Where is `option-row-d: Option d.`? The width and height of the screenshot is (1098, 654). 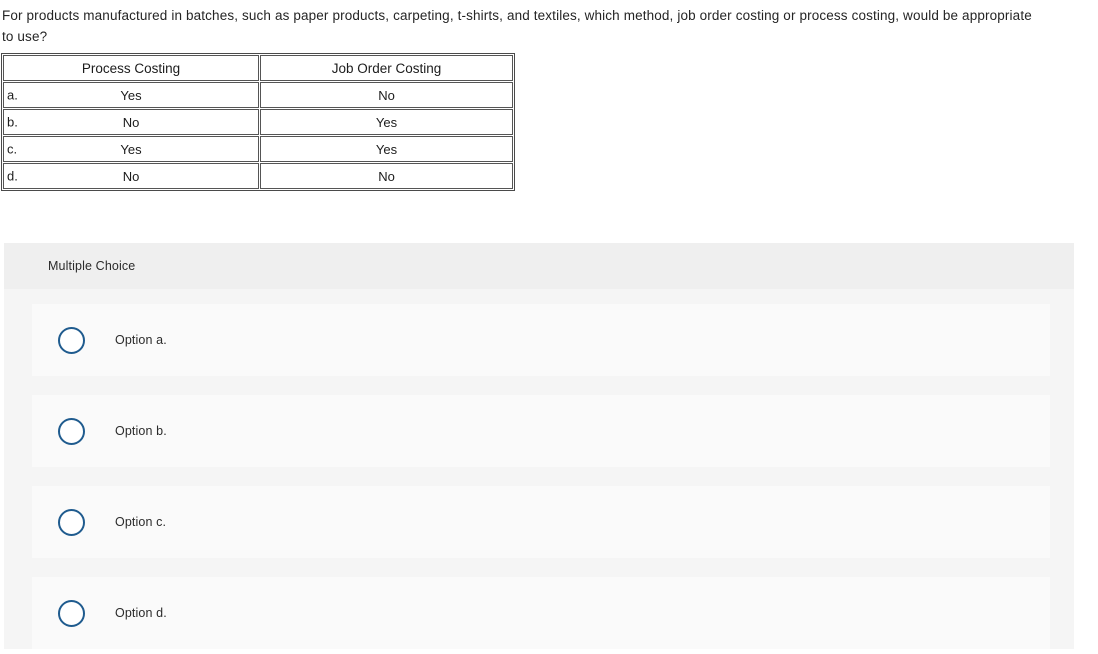
option-row-d: Option d. is located at coordinates (541, 613).